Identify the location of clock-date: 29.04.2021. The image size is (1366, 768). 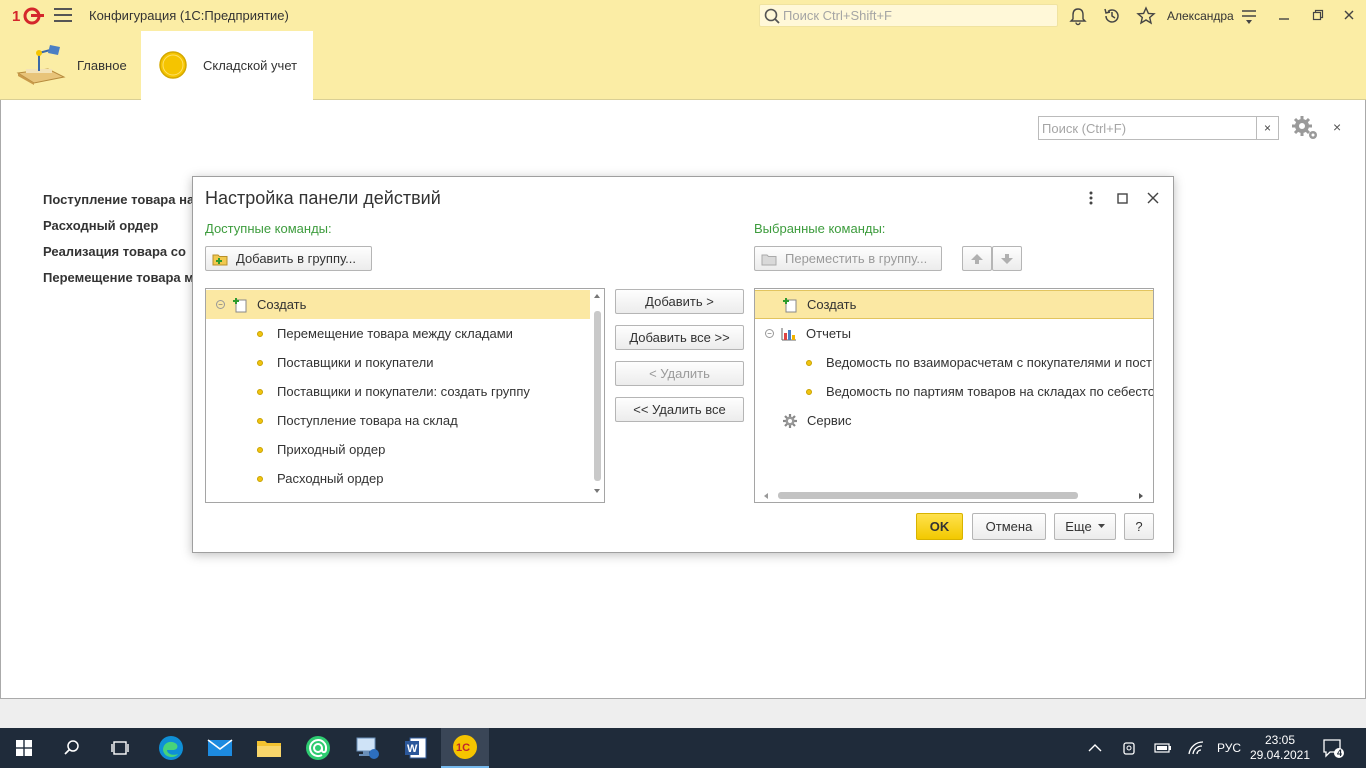
(1280, 755).